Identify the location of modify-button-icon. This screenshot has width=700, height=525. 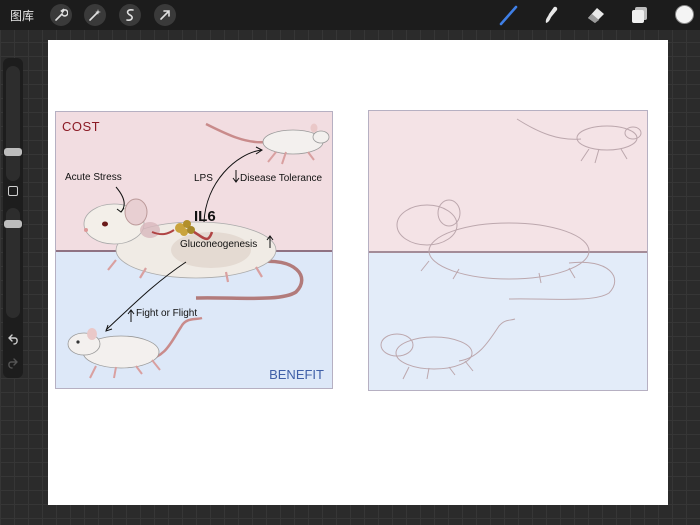
(13, 191).